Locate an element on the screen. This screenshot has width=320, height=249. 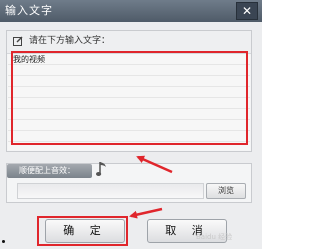
dialog-title: 输入文字 is located at coordinates (29, 10).